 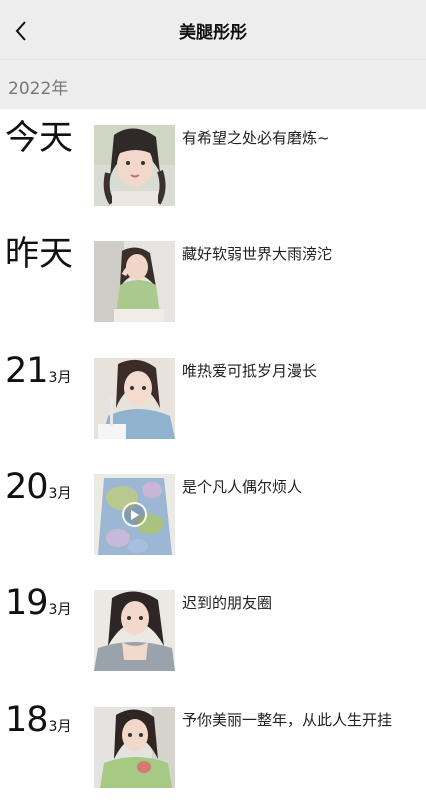 I want to click on post-video, so click(x=134, y=514).